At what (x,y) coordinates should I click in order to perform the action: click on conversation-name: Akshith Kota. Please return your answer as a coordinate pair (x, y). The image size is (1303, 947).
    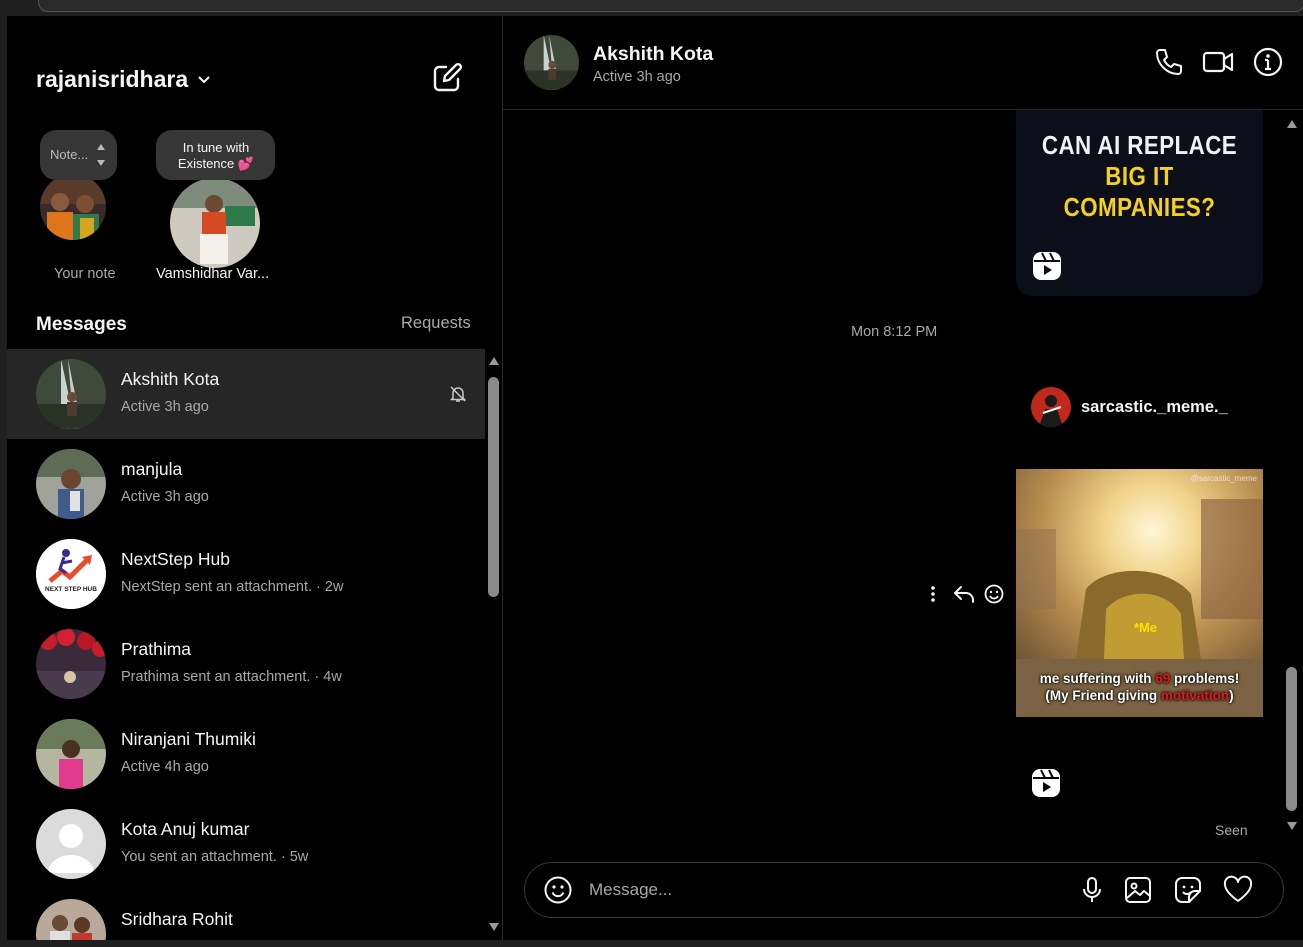
    Looking at the image, I should click on (170, 379).